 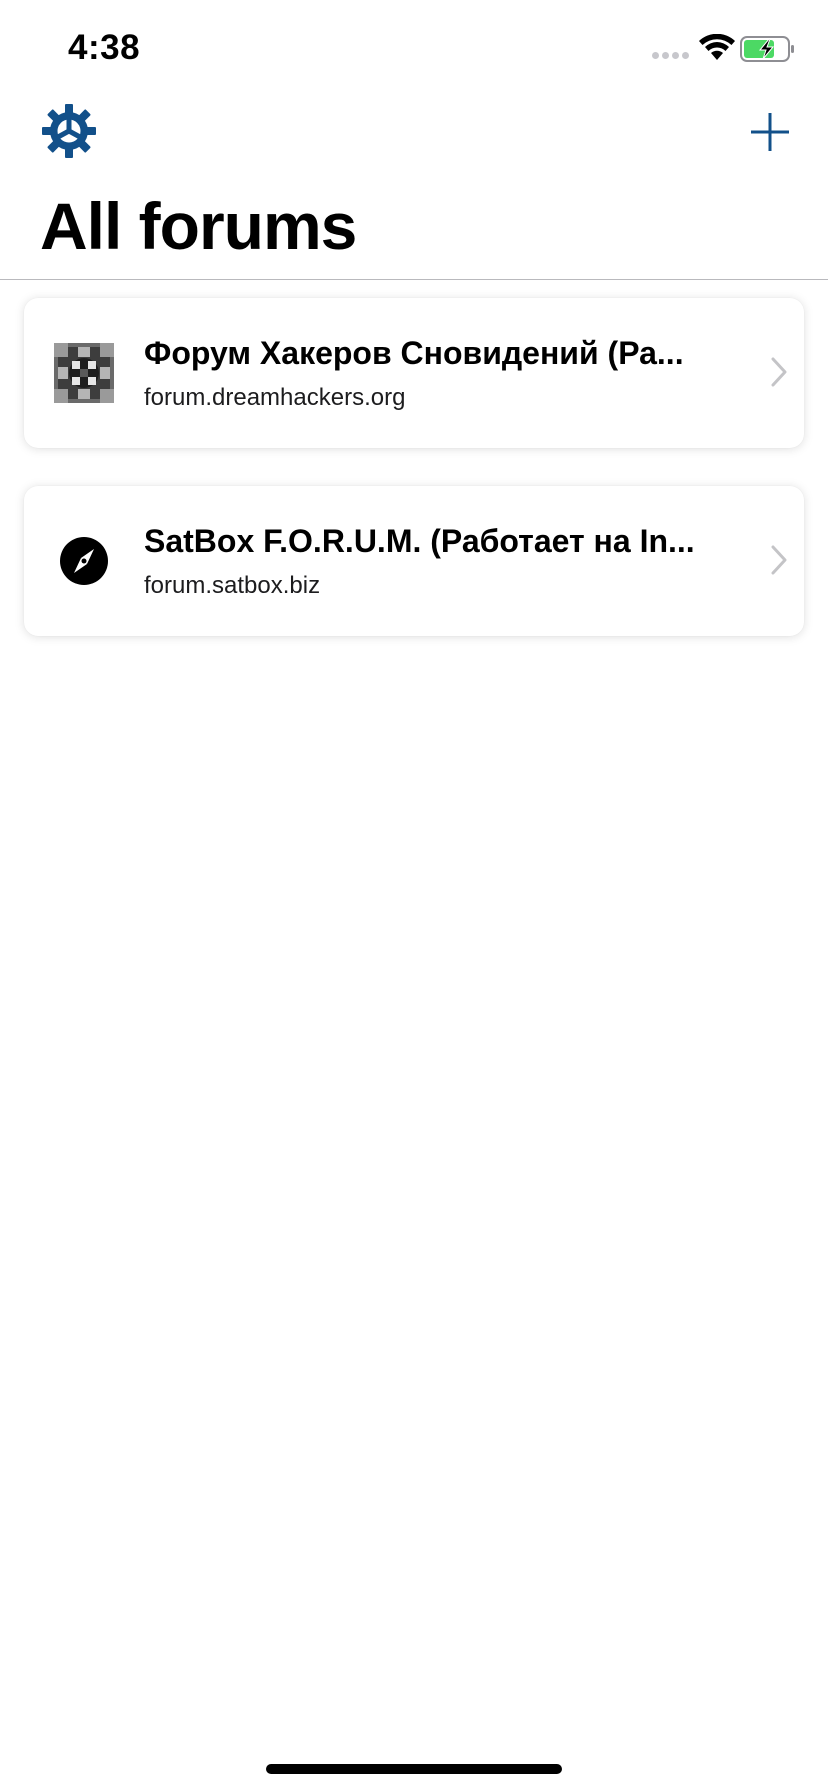 I want to click on page-title: All forums, so click(x=198, y=226).